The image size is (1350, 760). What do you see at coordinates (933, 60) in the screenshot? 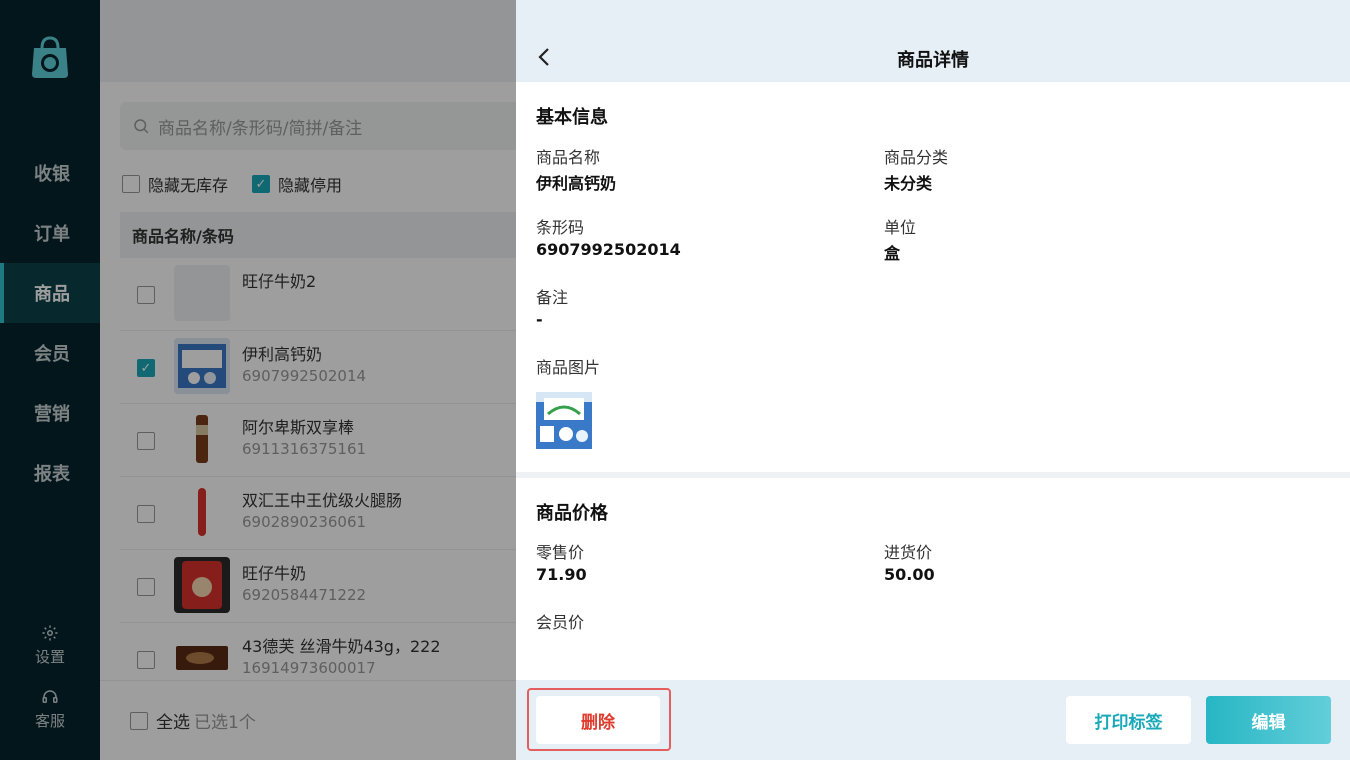
I see `drawer-title: 商品详情` at bounding box center [933, 60].